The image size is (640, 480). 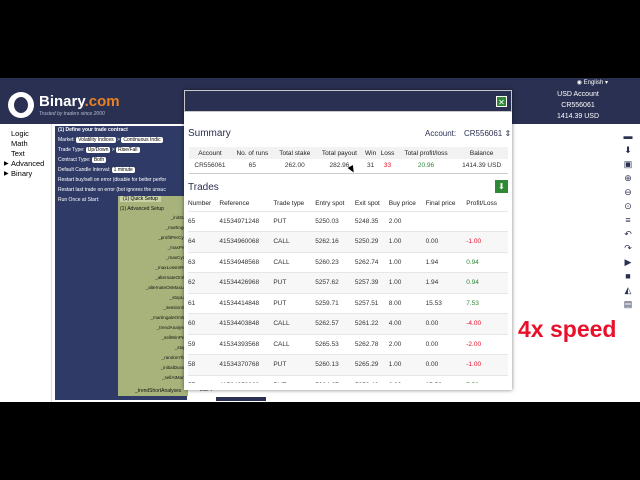 What do you see at coordinates (628, 220) in the screenshot?
I see `sort-icon: ≡` at bounding box center [628, 220].